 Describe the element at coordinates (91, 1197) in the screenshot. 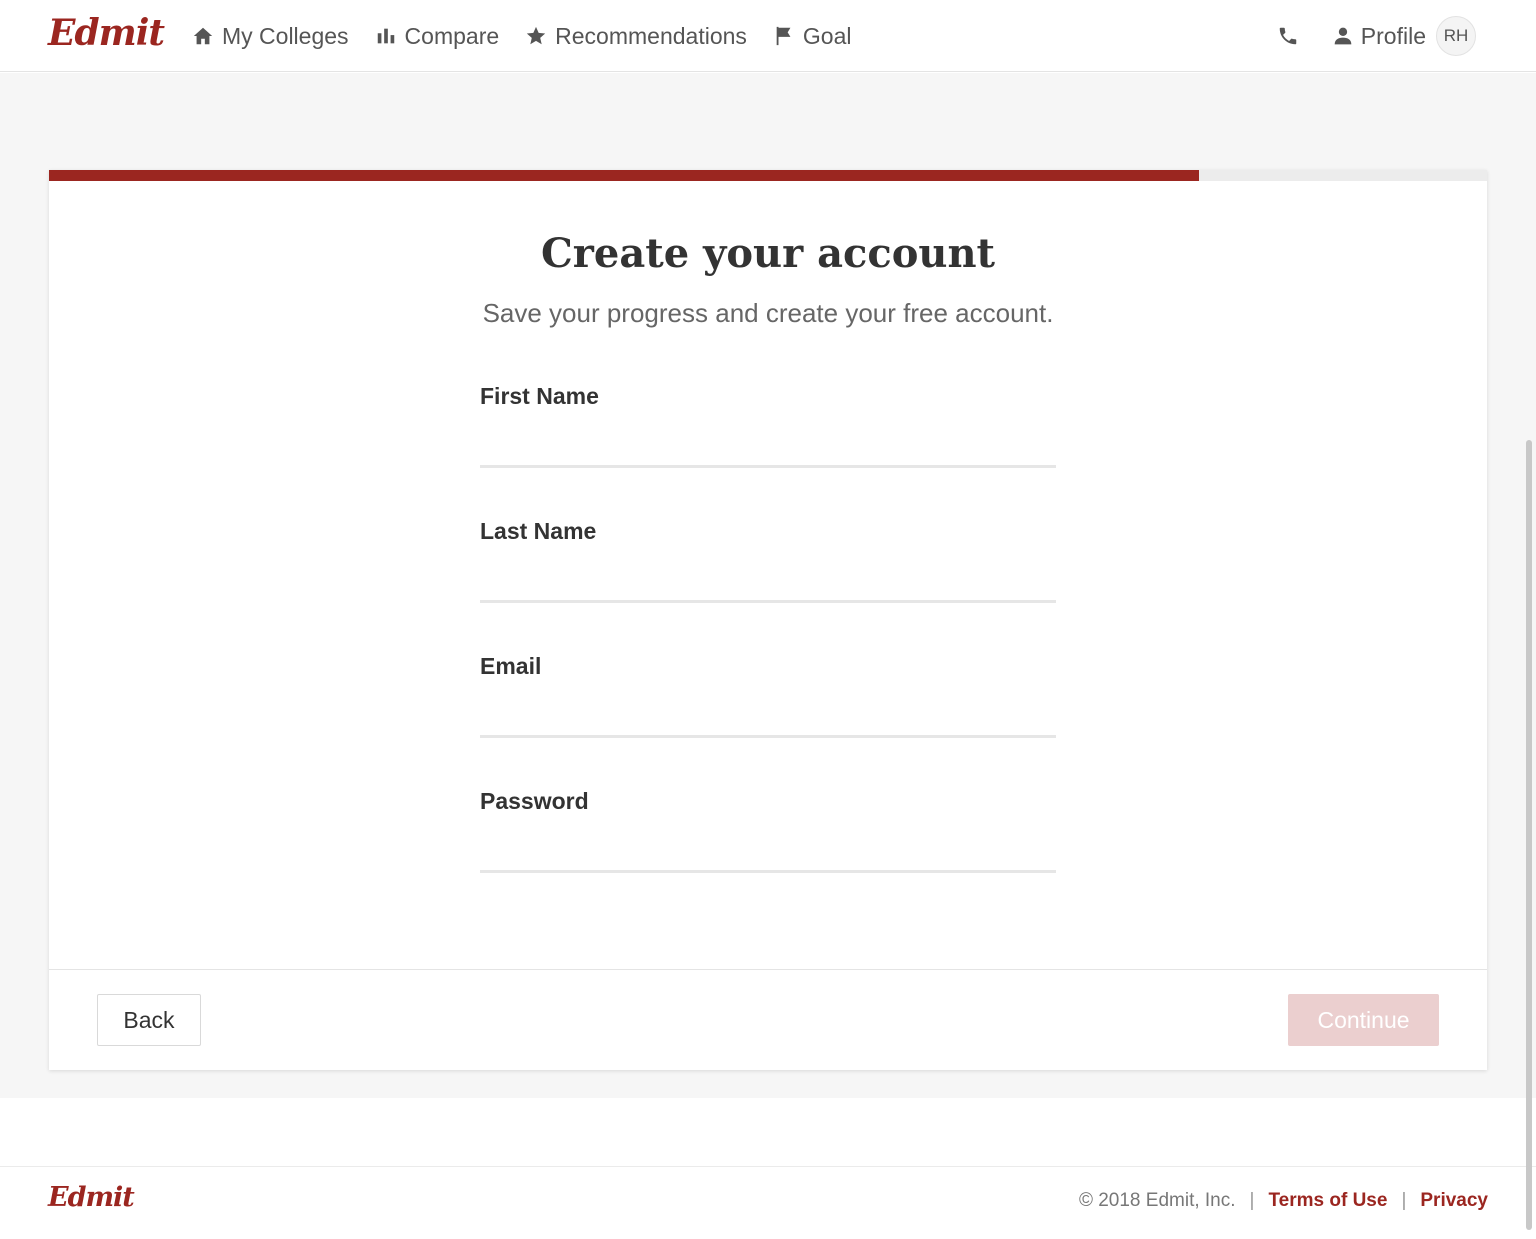

I see `footer-logo: Edmit` at that location.